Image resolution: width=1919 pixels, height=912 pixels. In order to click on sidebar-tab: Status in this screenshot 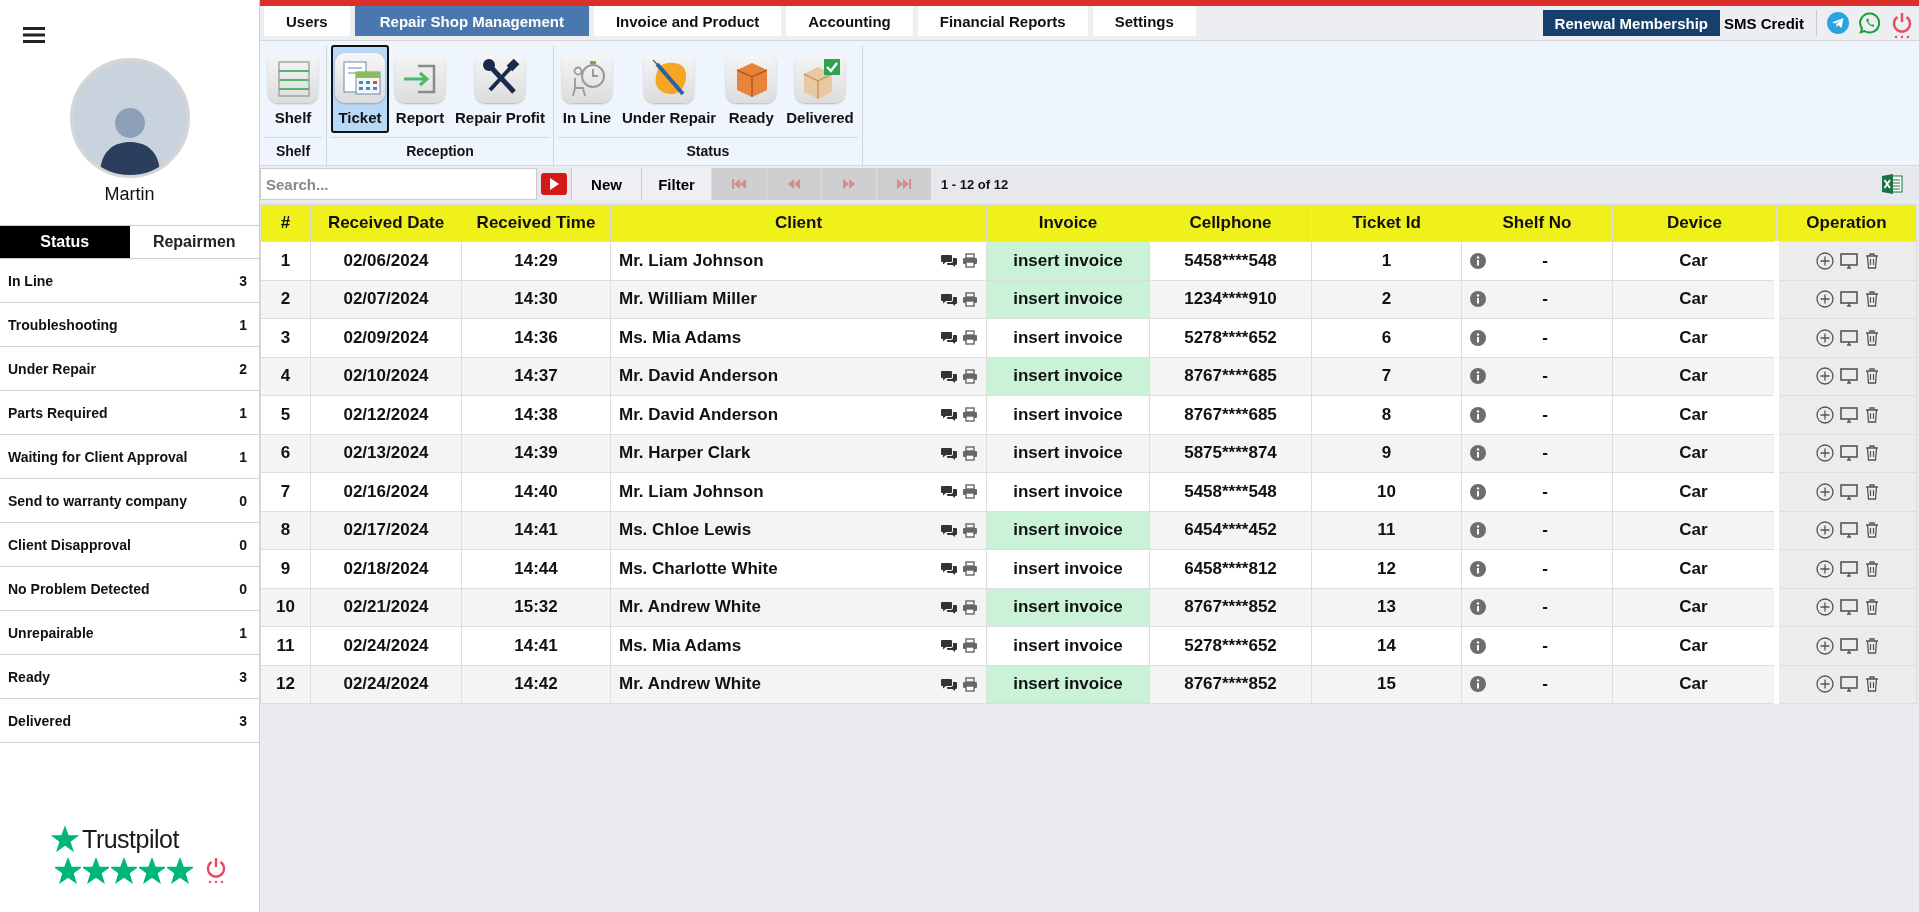, I will do `click(65, 242)`.